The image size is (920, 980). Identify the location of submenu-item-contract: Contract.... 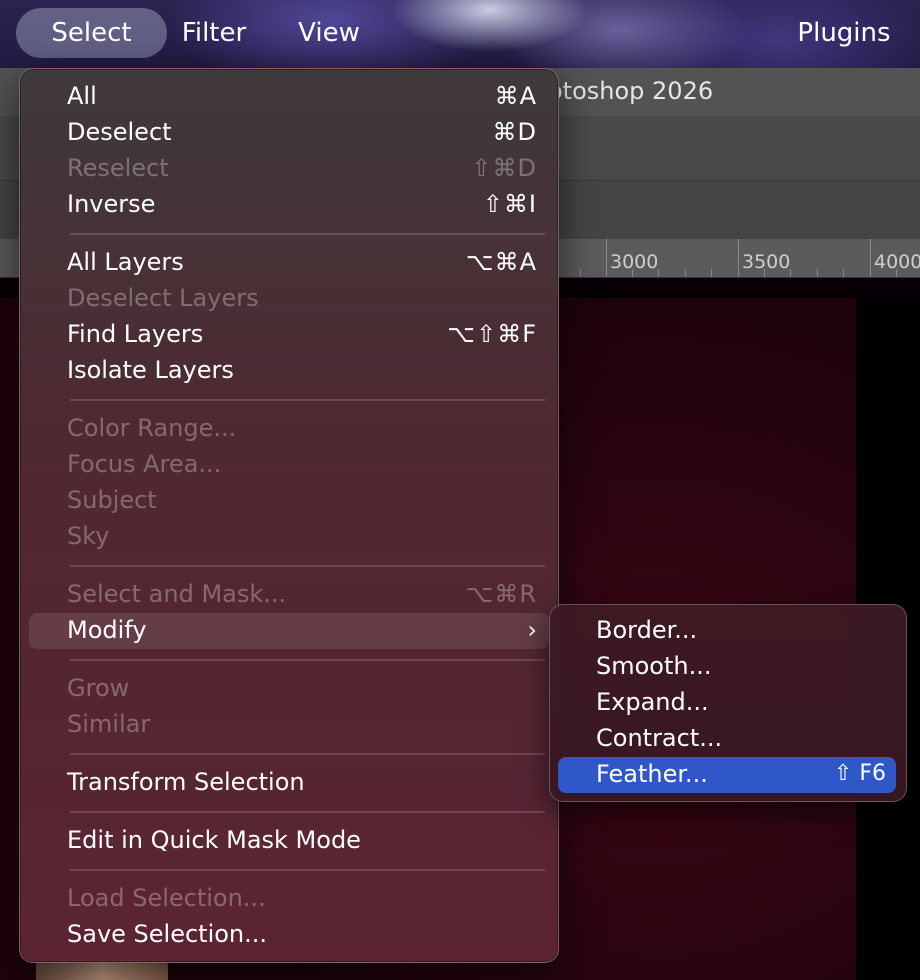
(741, 738).